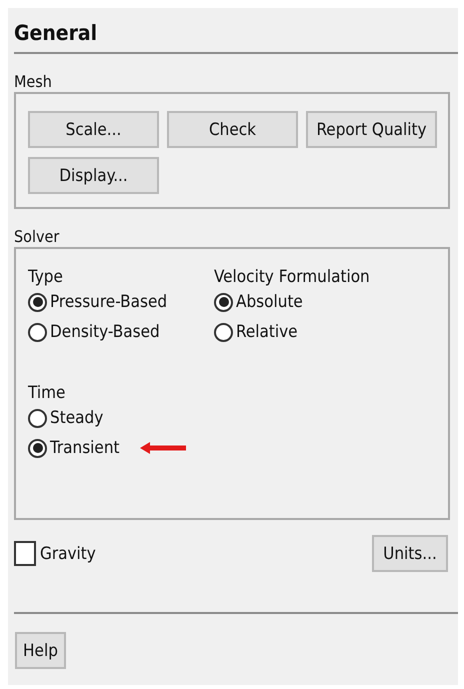 The height and width of the screenshot is (689, 464). What do you see at coordinates (40, 650) in the screenshot?
I see `help-button: Help` at bounding box center [40, 650].